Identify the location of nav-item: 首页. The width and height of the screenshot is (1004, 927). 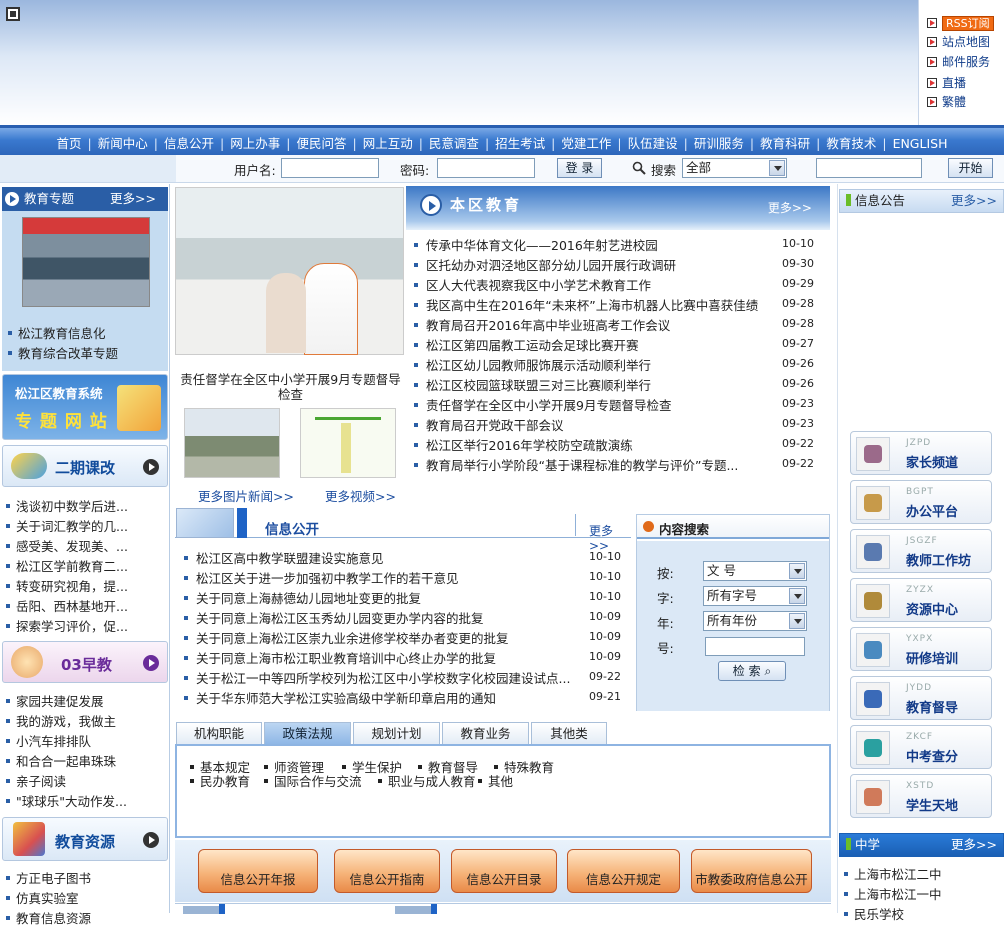
(69, 142).